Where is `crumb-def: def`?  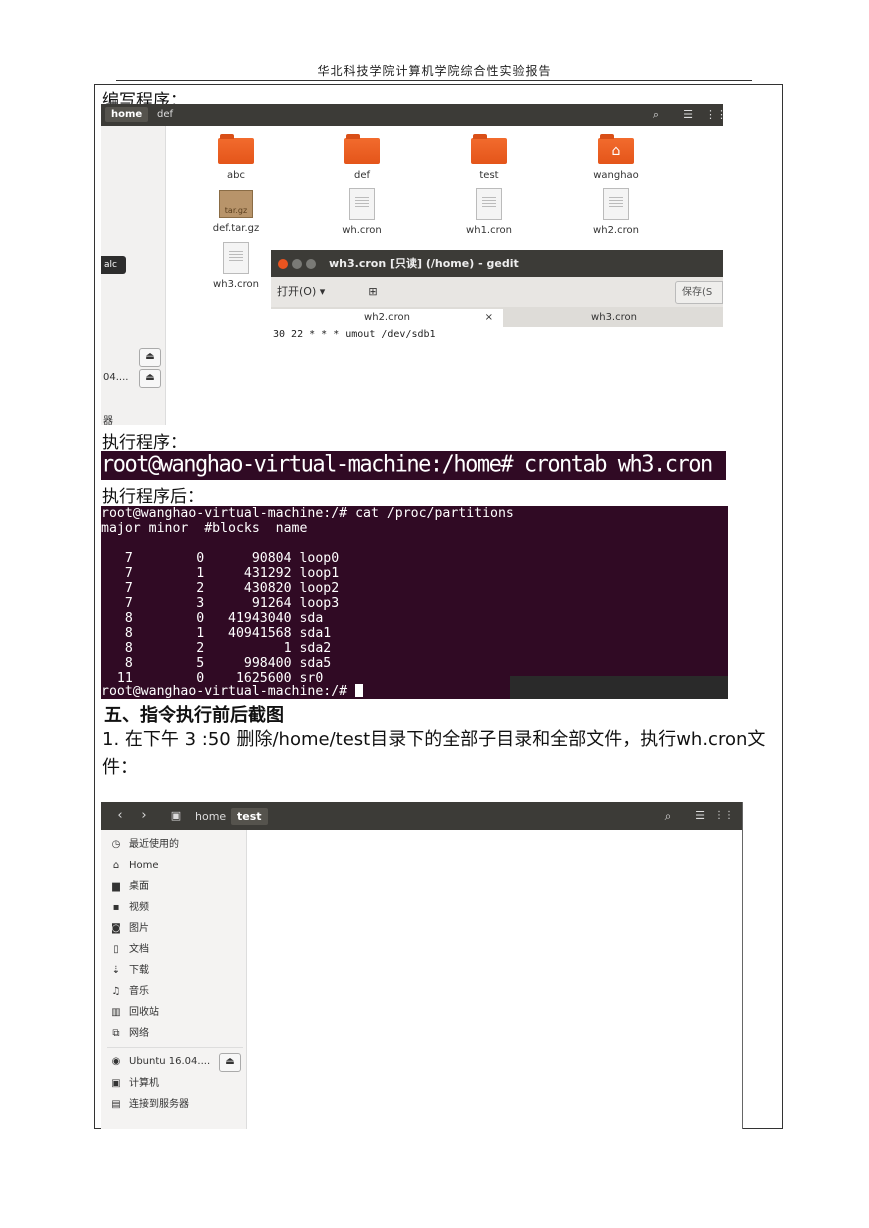 crumb-def: def is located at coordinates (165, 114).